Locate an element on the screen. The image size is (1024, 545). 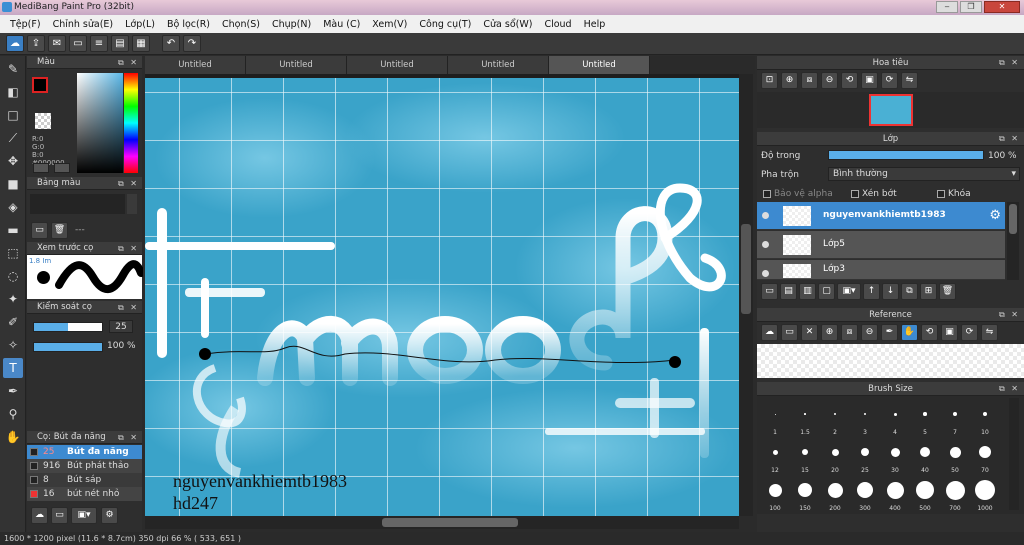
brush-size-option: 20 is located at coordinates (835, 456).